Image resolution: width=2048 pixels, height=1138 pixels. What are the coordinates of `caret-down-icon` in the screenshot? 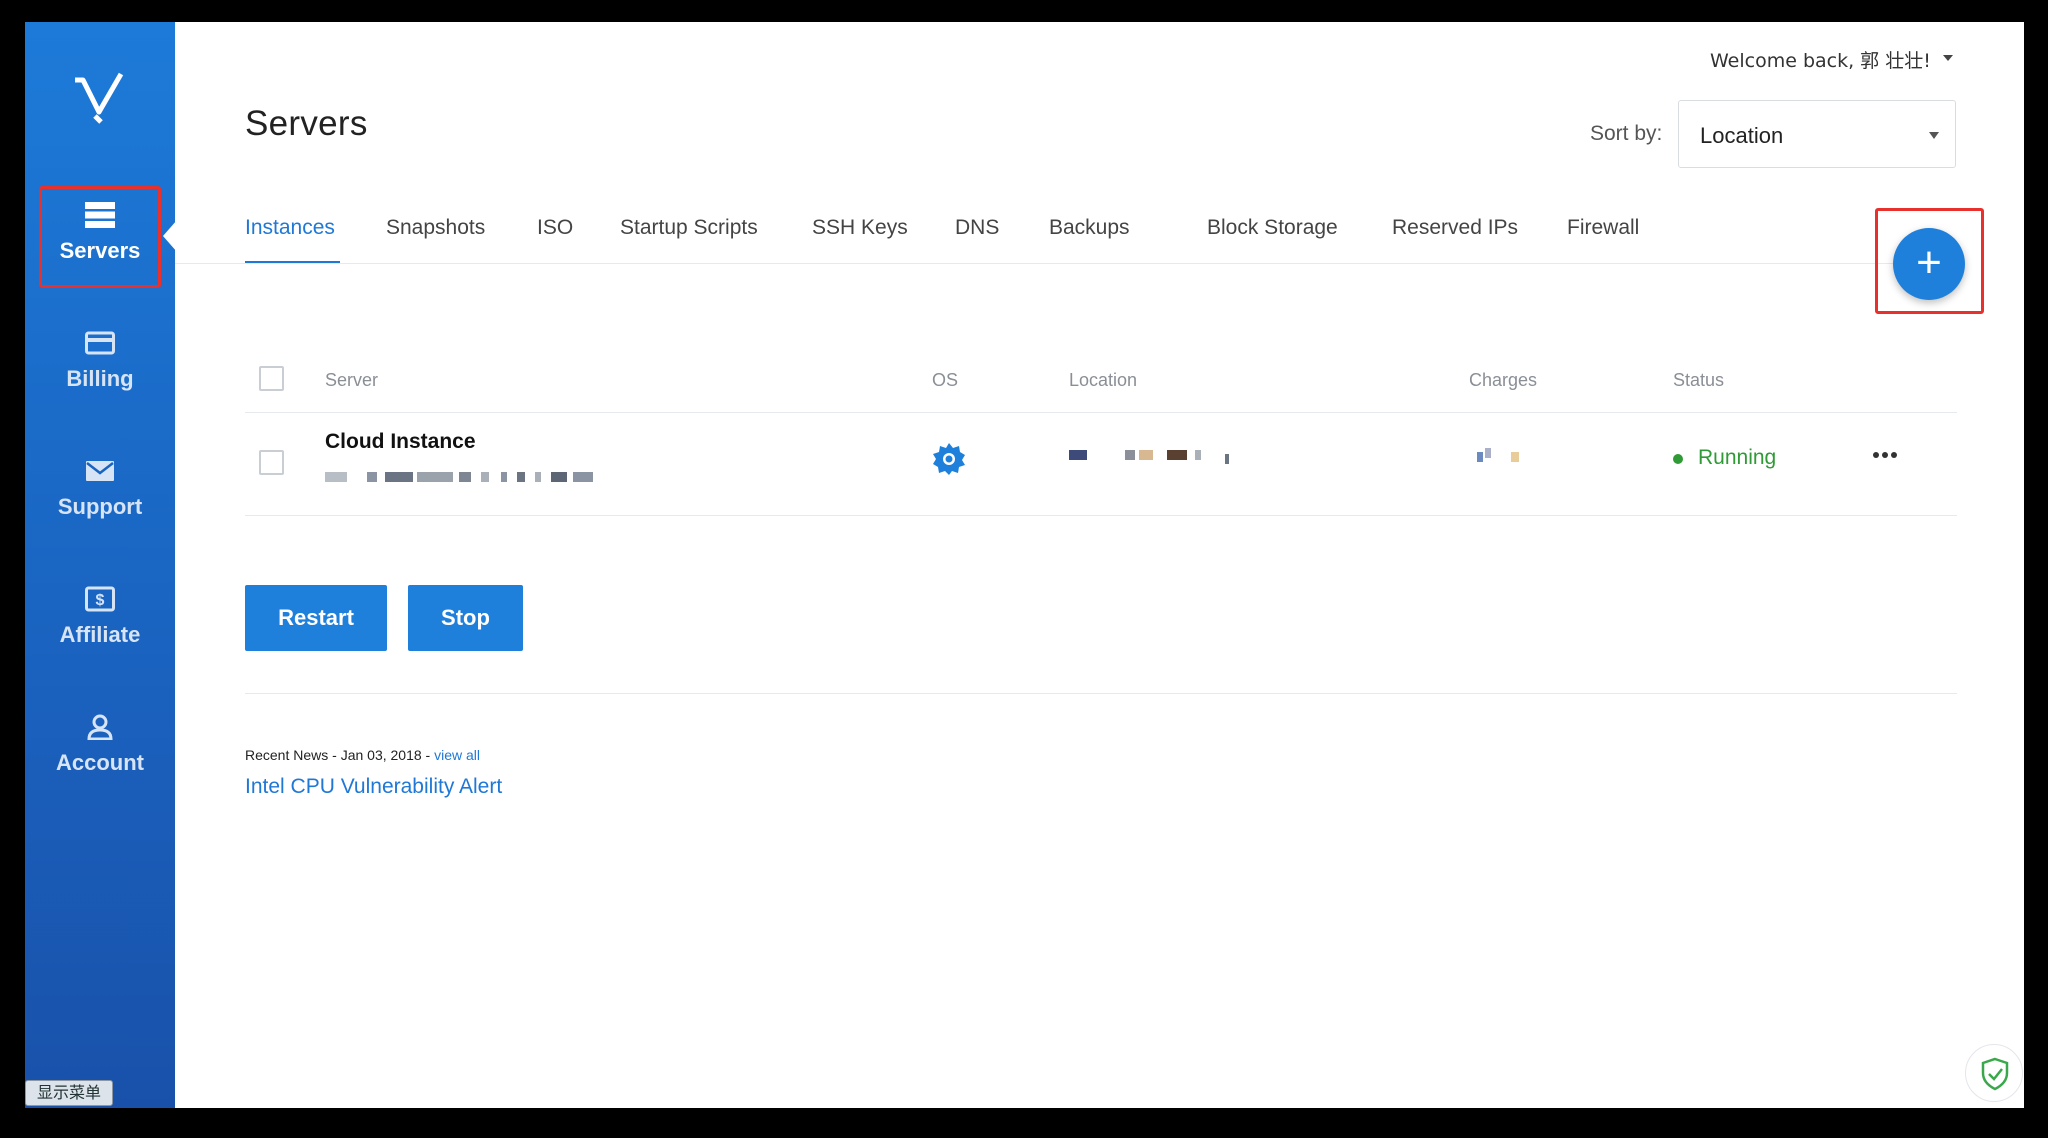 It's located at (1948, 58).